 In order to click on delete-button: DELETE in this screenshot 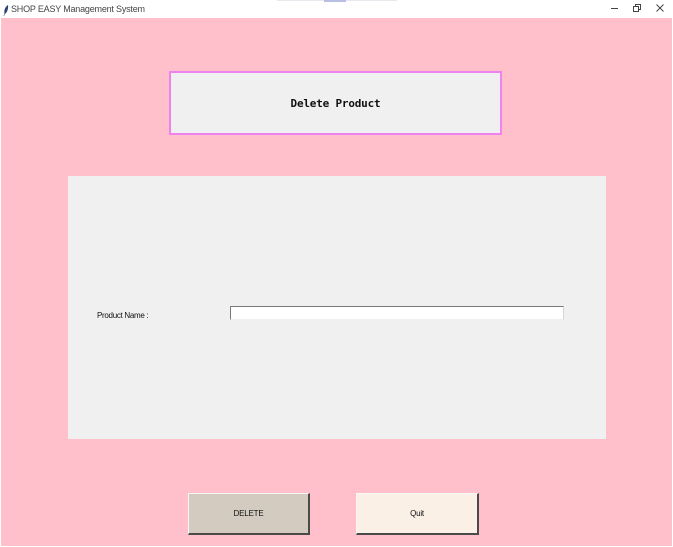, I will do `click(249, 514)`.